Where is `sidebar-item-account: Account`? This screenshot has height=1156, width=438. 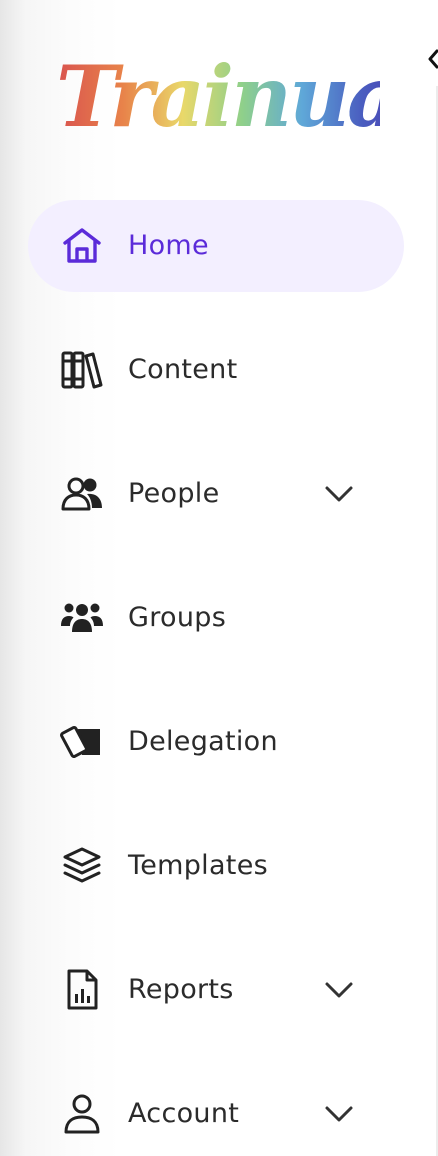
sidebar-item-account: Account is located at coordinates (216, 1112).